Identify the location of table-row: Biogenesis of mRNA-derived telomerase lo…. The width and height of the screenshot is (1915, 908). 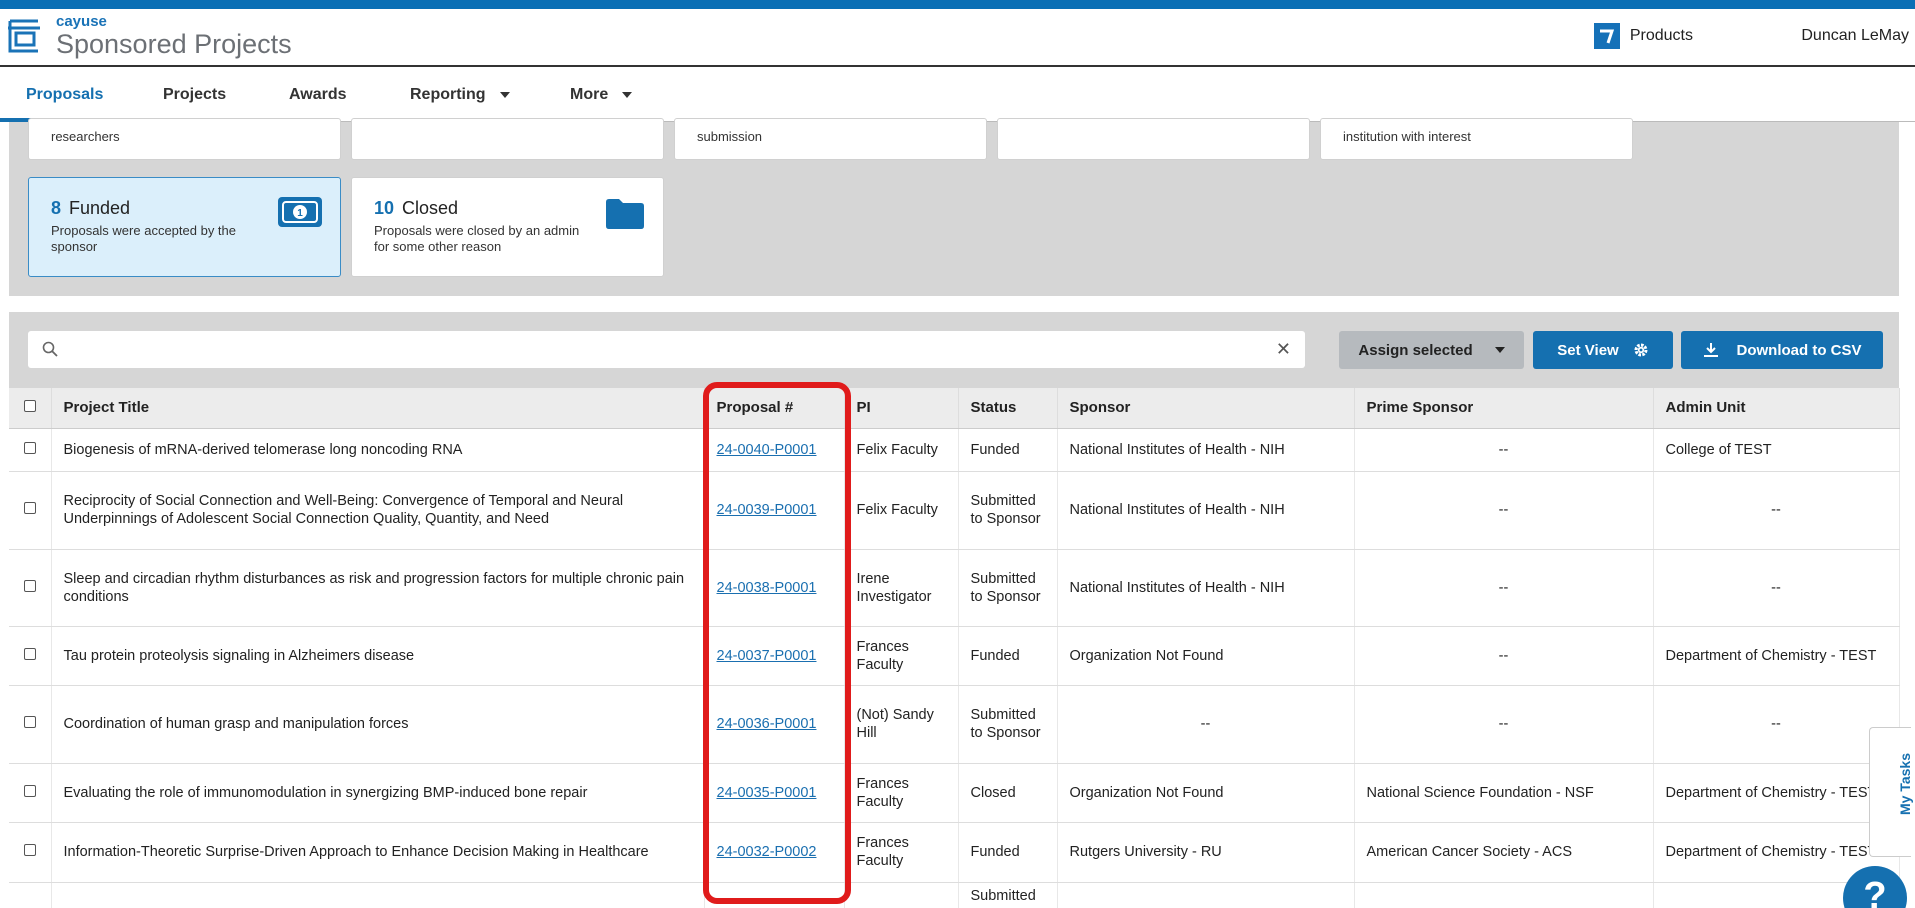
(954, 450).